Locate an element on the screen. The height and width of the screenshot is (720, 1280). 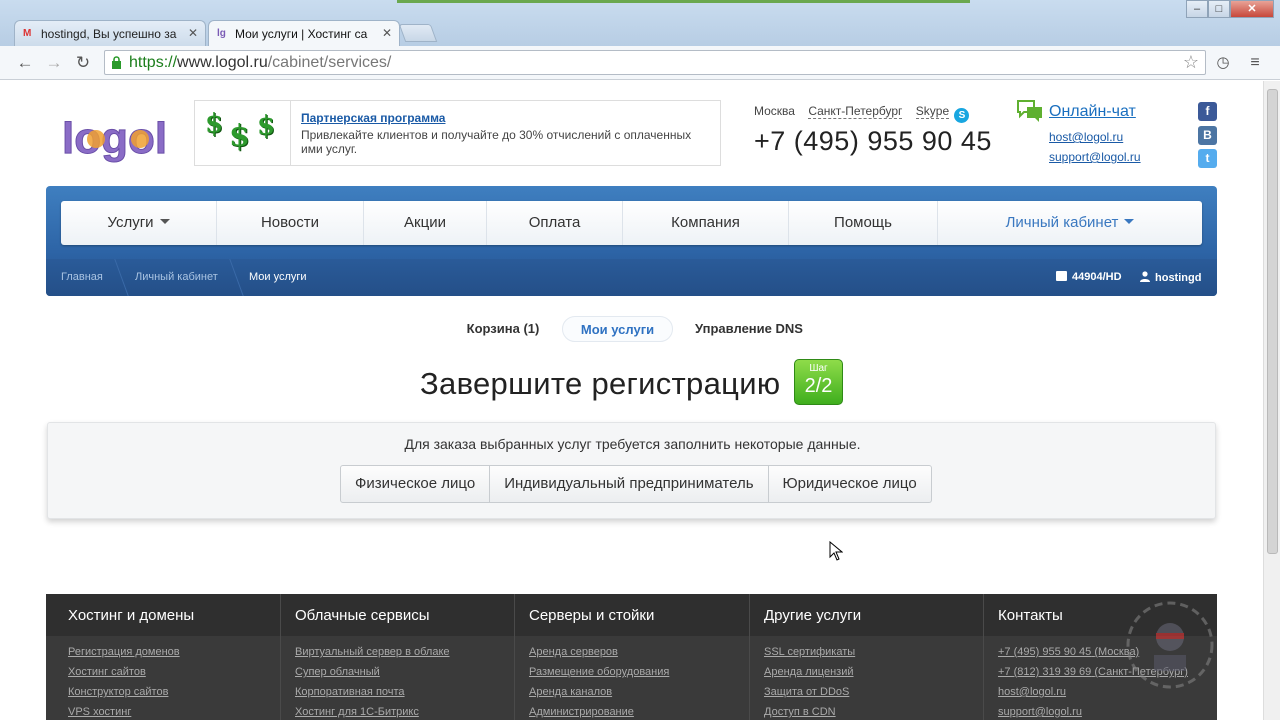
gmail-icon: M is located at coordinates (27, 33).